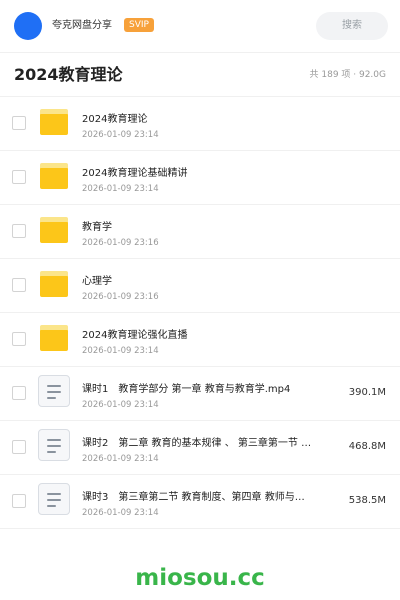 Image resolution: width=400 pixels, height=600 pixels. What do you see at coordinates (97, 281) in the screenshot?
I see `item-name: 心理学` at bounding box center [97, 281].